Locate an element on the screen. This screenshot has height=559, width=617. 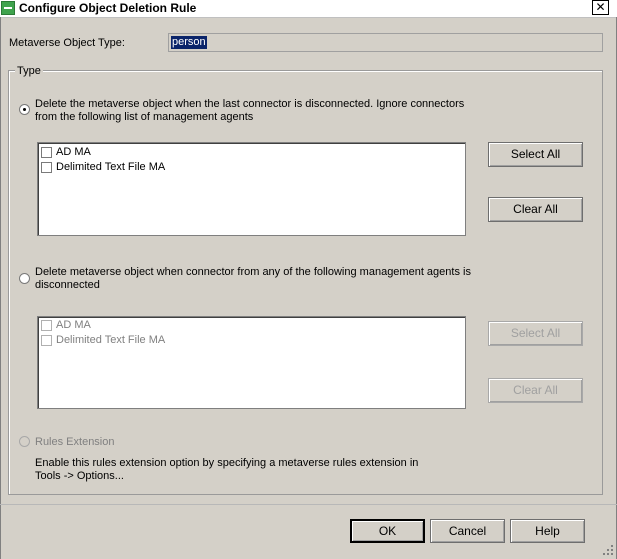
object-type-label: Metaverse Object Type: is located at coordinates (67, 43).